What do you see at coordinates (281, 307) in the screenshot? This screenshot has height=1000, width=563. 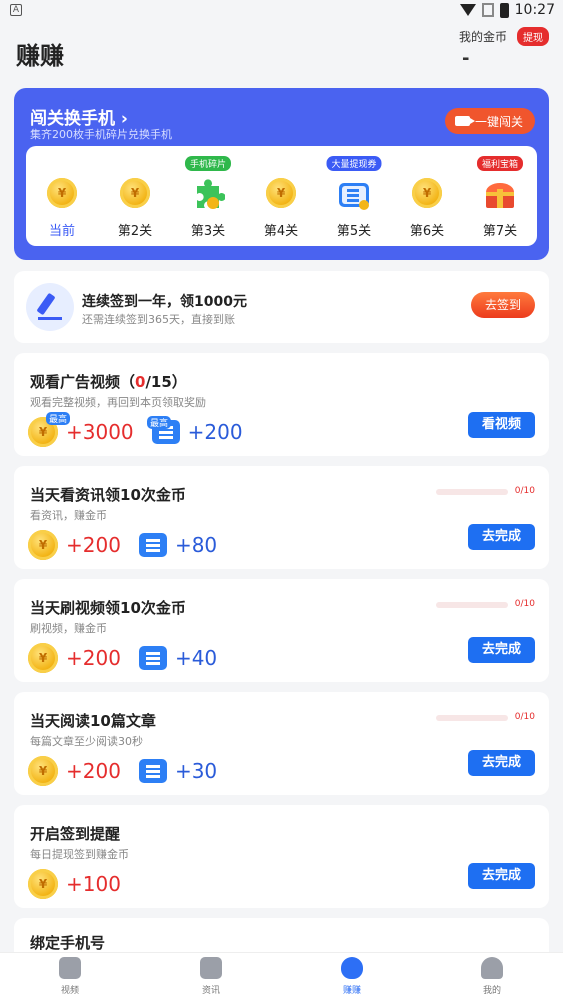 I see `signin-card: 连续签到一年，领1000元 还需连续签到365天，直接到账 去签到` at bounding box center [281, 307].